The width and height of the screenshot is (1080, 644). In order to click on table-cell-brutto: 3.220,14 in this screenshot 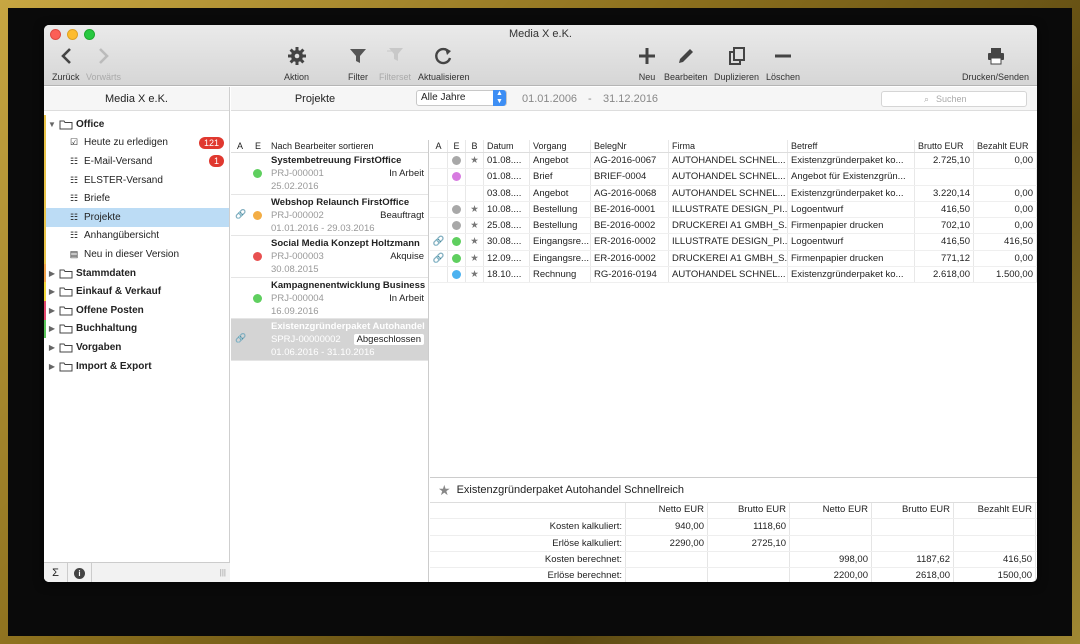, I will do `click(944, 193)`.